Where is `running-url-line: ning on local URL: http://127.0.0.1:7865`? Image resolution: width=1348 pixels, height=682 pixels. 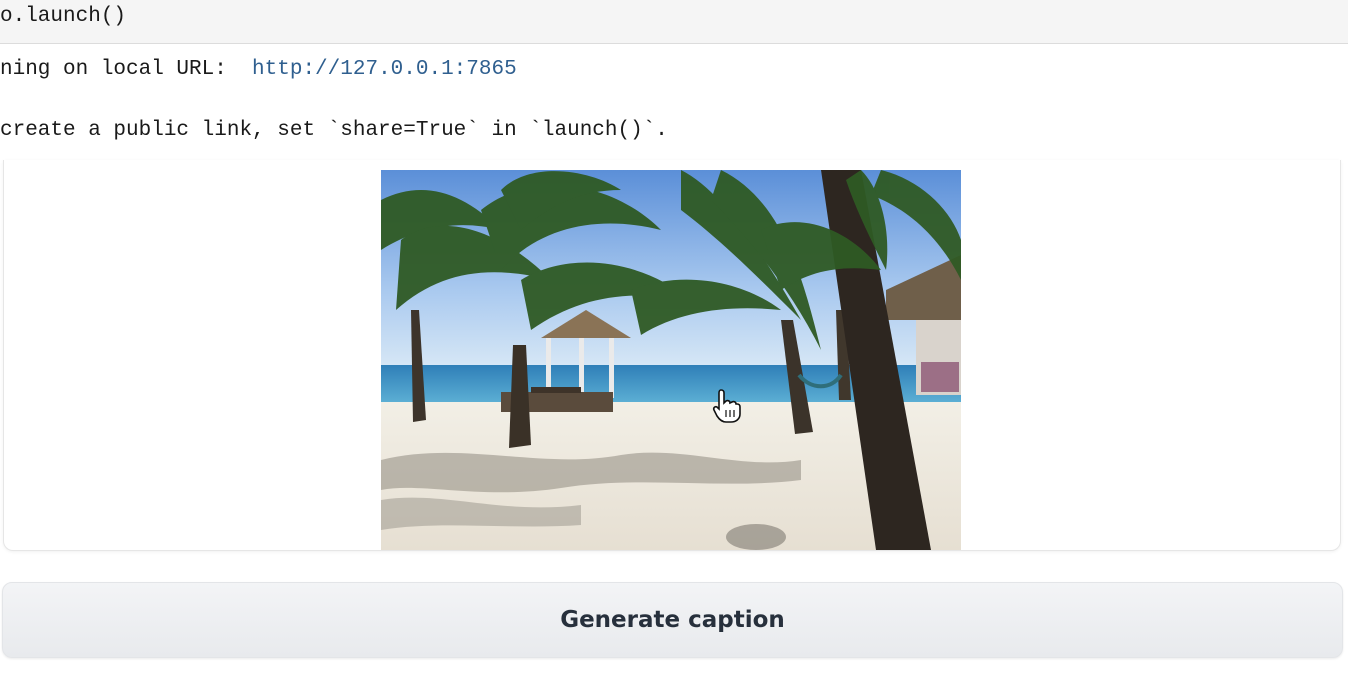 running-url-line: ning on local URL: http://127.0.0.1:7865 is located at coordinates (258, 69).